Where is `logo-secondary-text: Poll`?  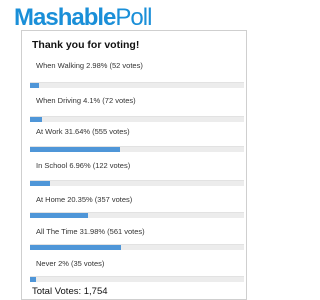
logo-secondary-text: Poll is located at coordinates (133, 17).